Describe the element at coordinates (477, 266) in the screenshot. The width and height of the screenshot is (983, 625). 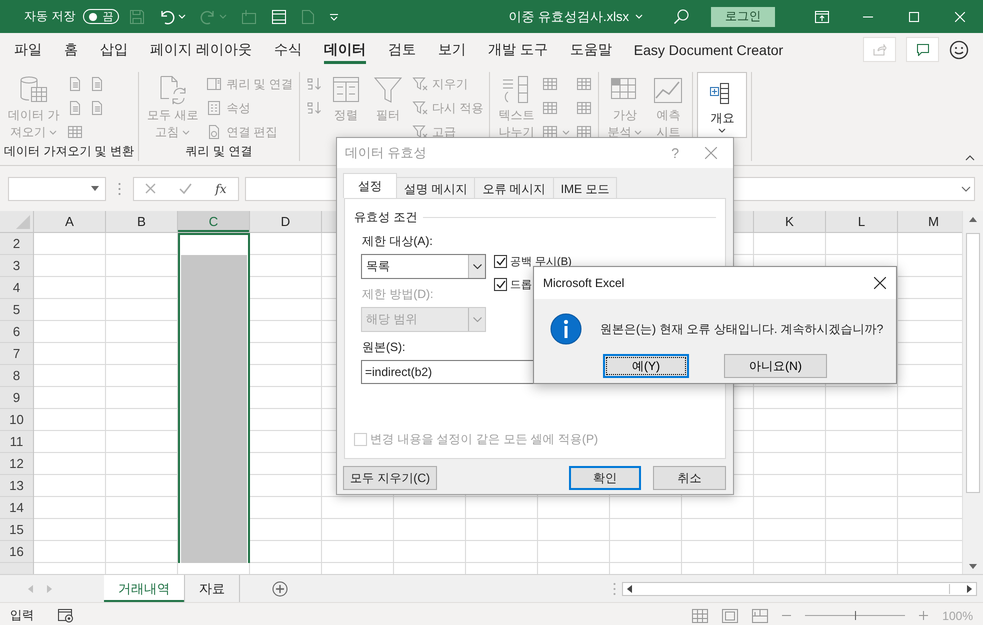
I see `dropdown-icon` at that location.